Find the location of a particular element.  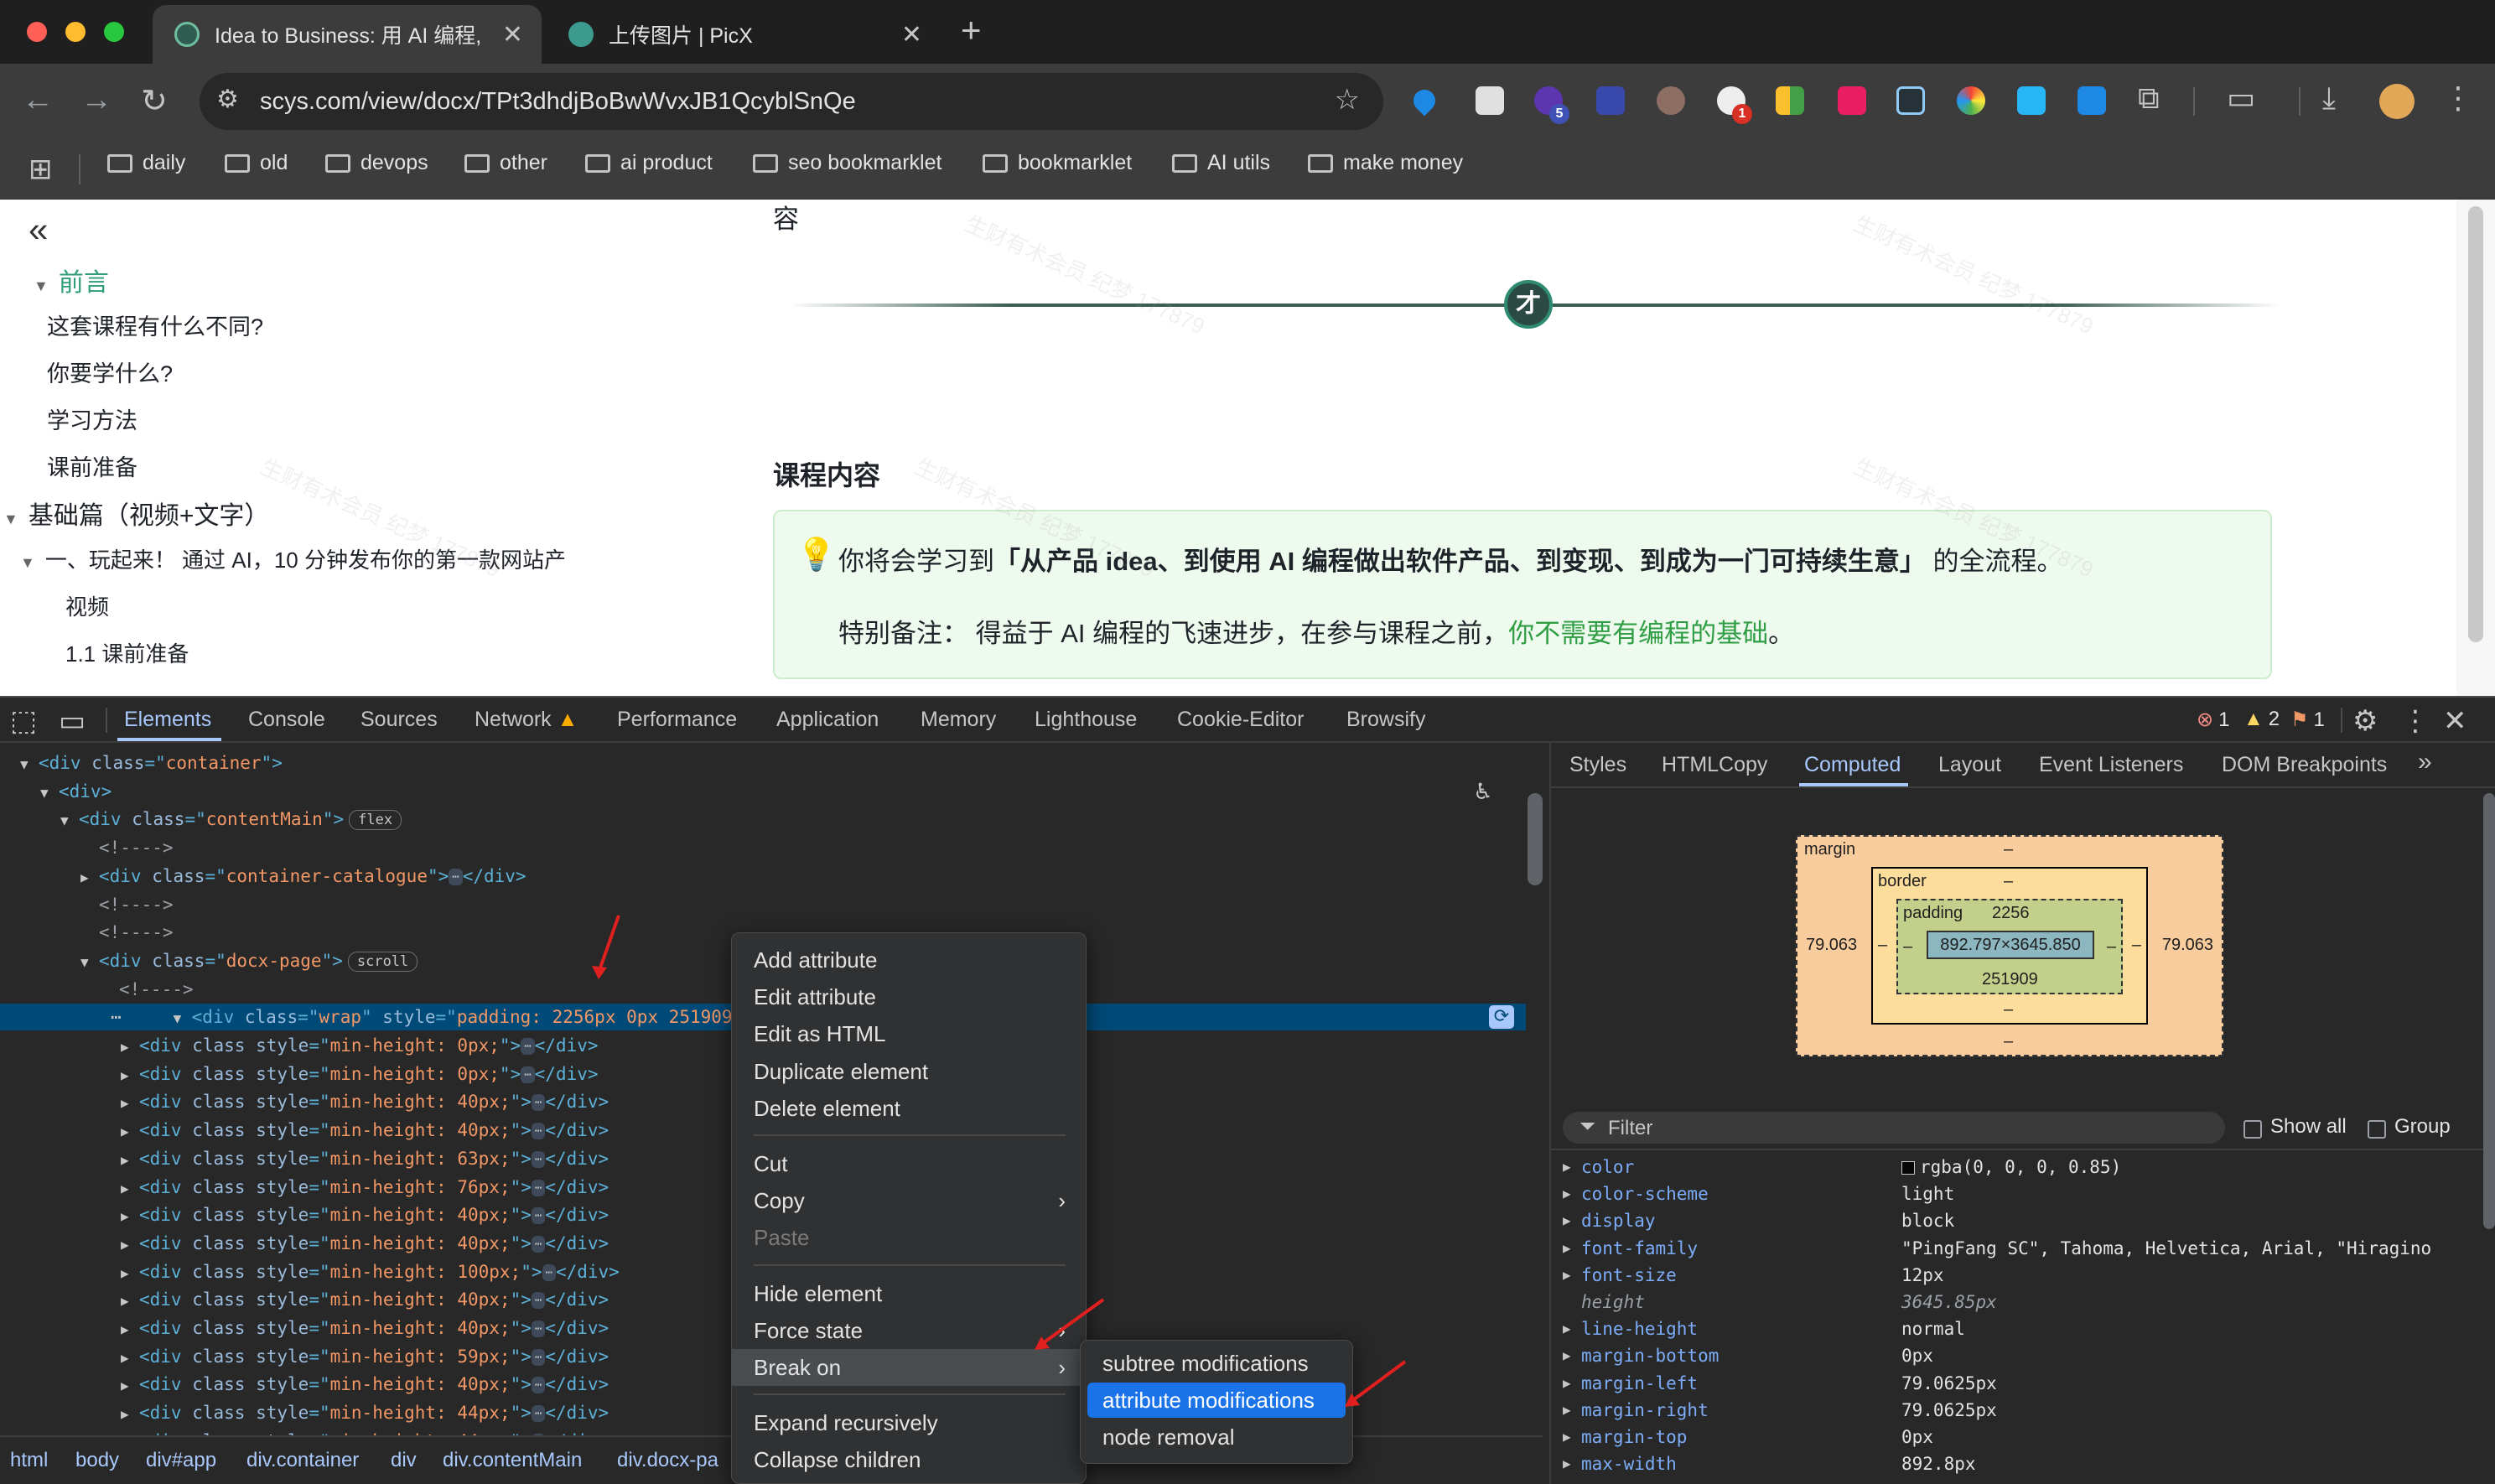

tab-memory: Memory is located at coordinates (959, 720).